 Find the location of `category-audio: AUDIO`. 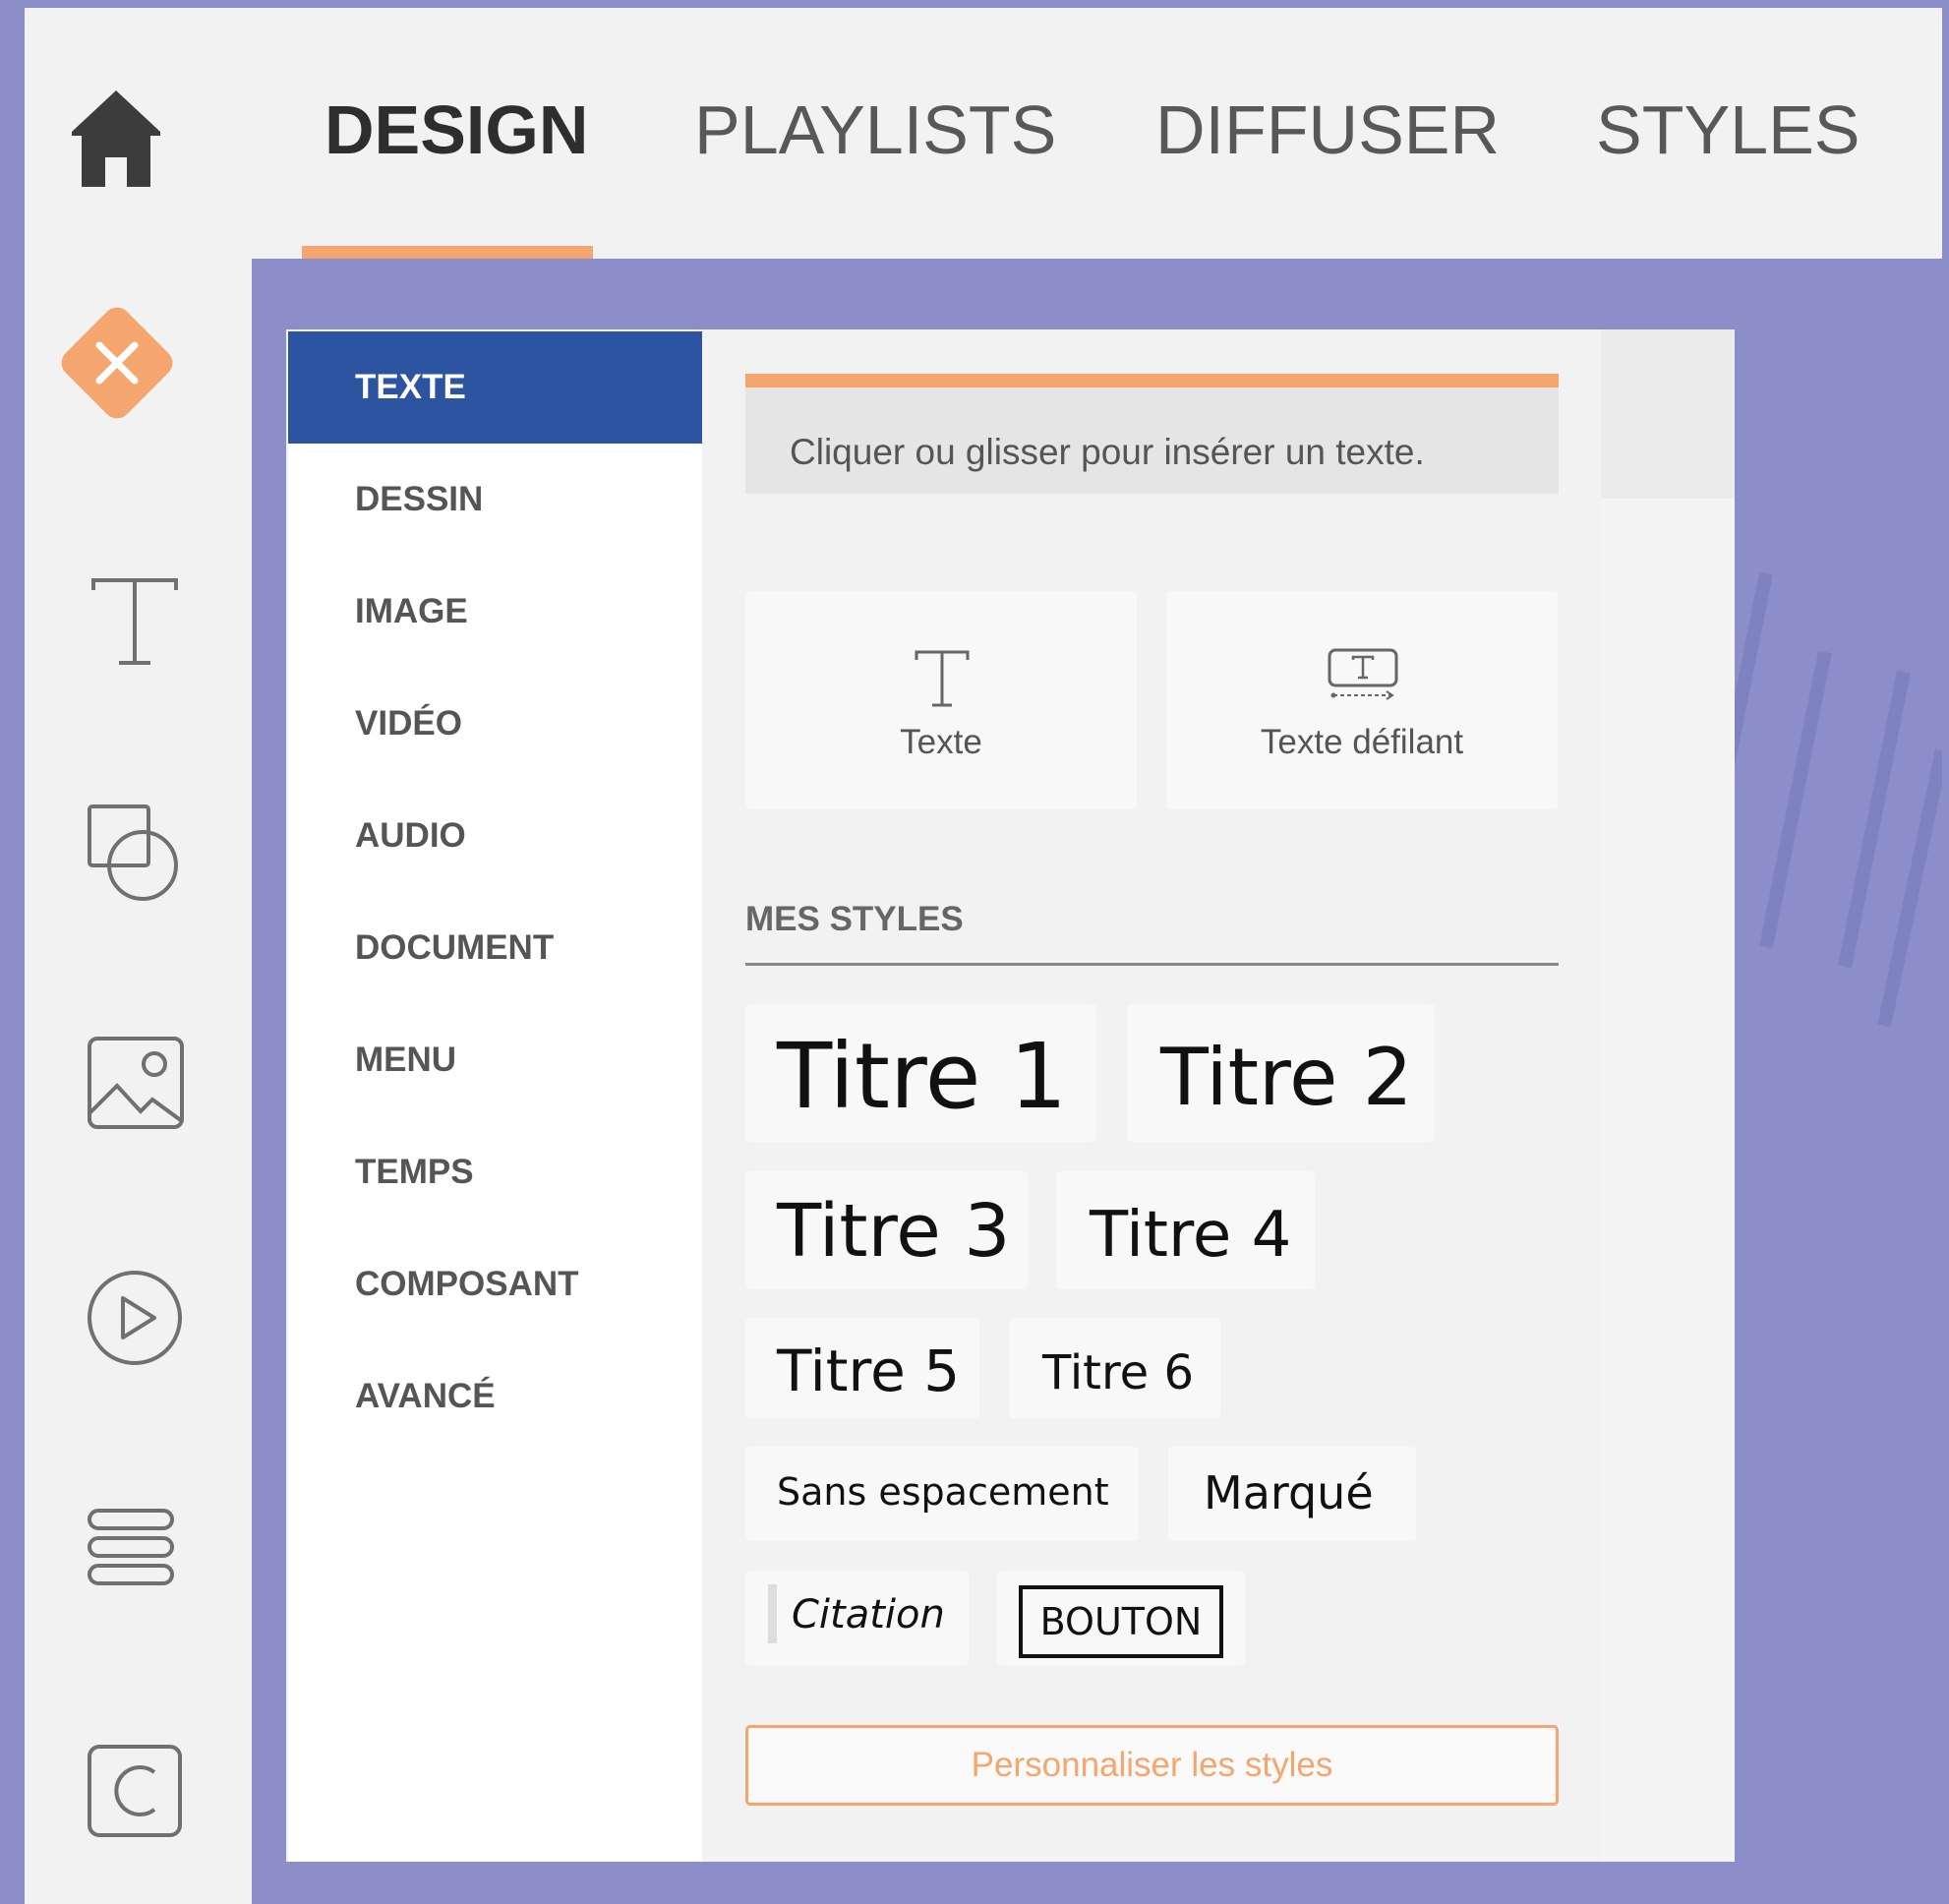

category-audio: AUDIO is located at coordinates (495, 836).